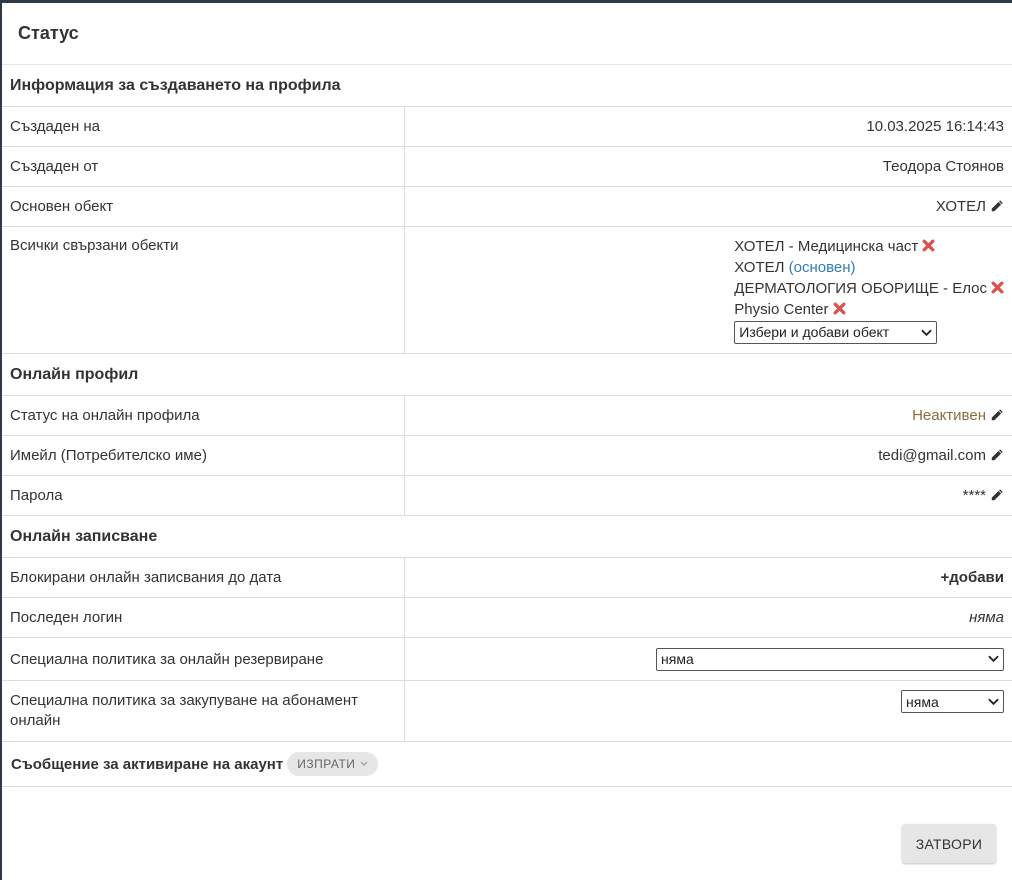  I want to click on subscription-policy-select: няма, so click(952, 701).